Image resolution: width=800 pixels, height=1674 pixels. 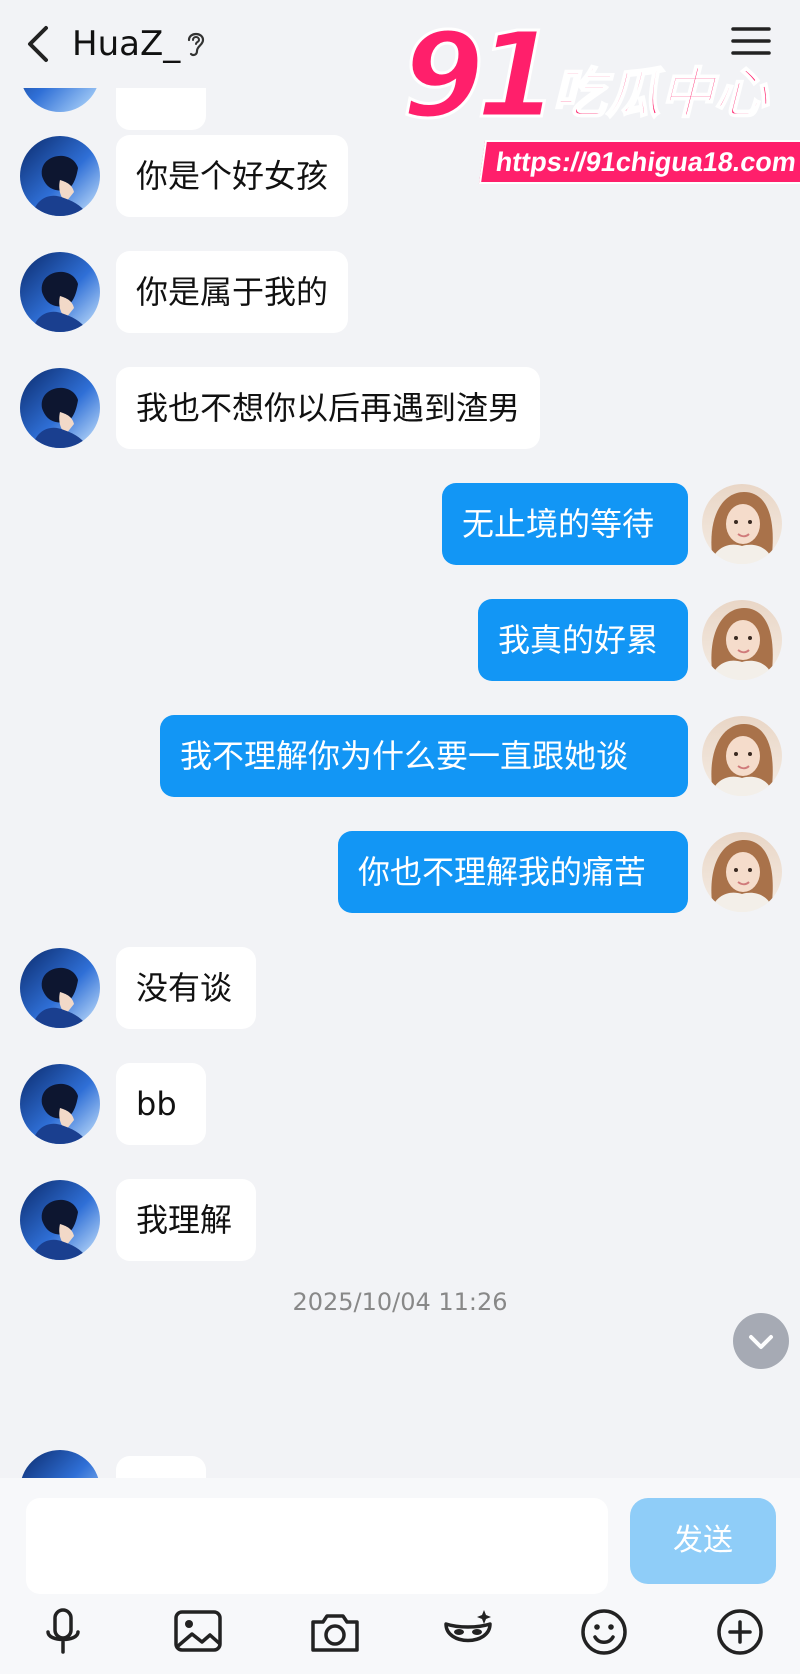 I want to click on image-button, so click(x=198, y=1632).